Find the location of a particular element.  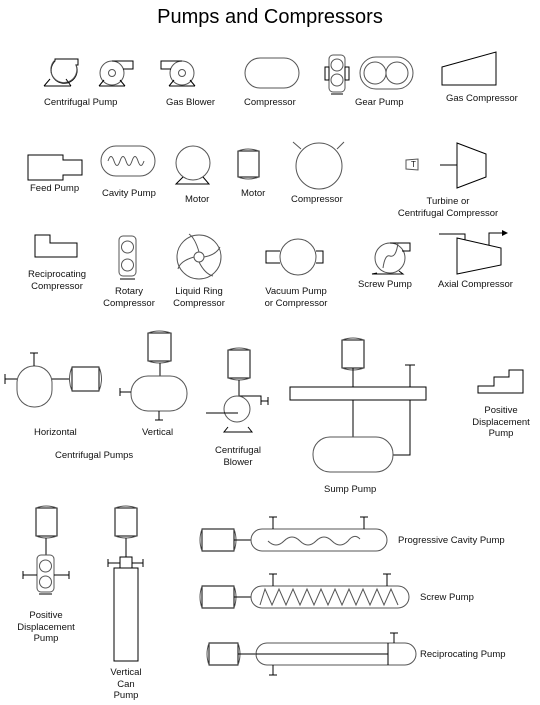

compressor-icon is located at coordinates (272, 73).